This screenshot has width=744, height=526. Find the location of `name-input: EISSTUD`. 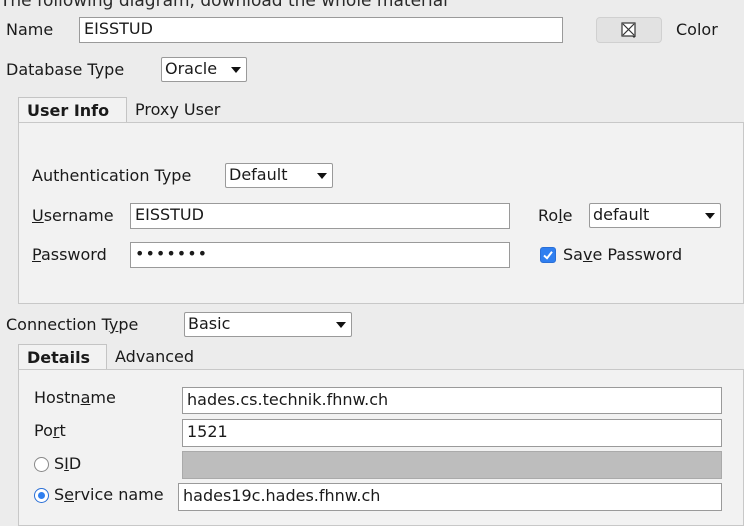

name-input: EISSTUD is located at coordinates (321, 30).